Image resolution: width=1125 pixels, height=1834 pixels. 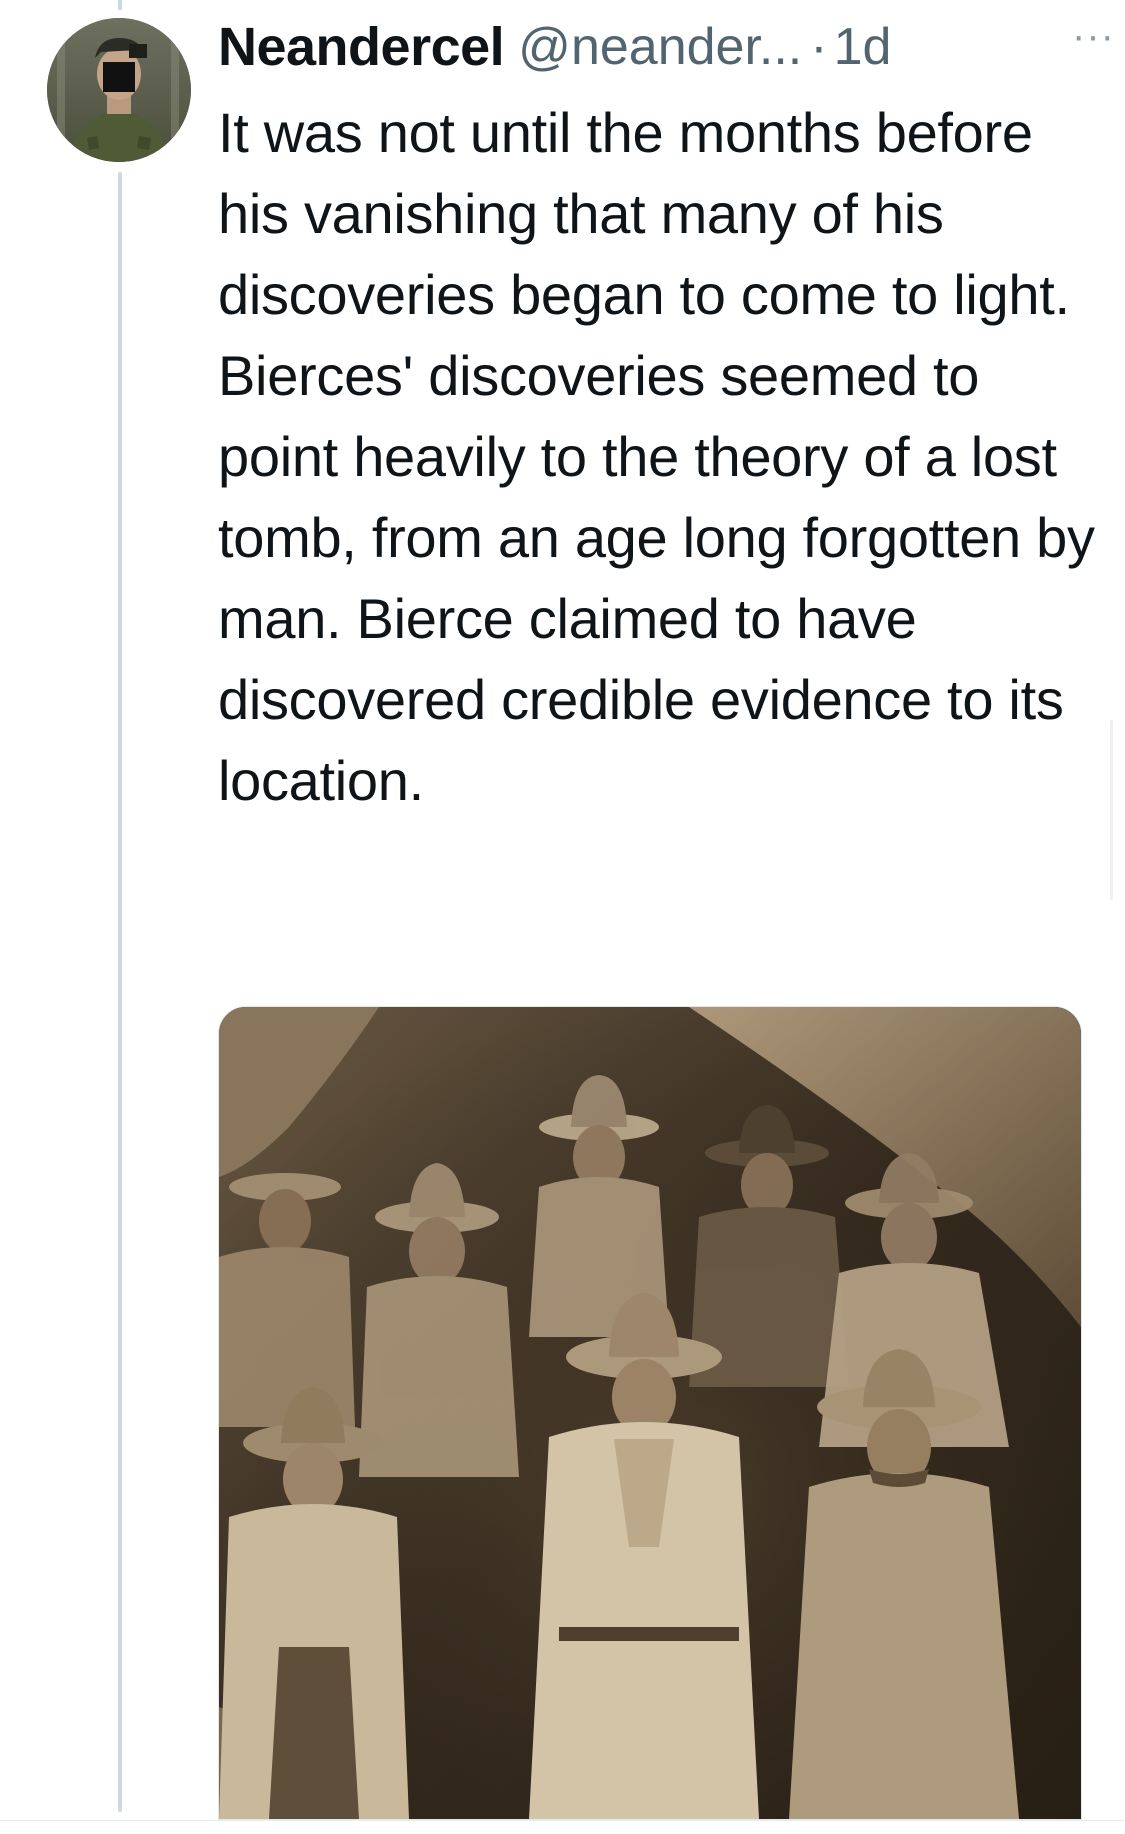 I want to click on scrollbar-track, so click(x=1111, y=810).